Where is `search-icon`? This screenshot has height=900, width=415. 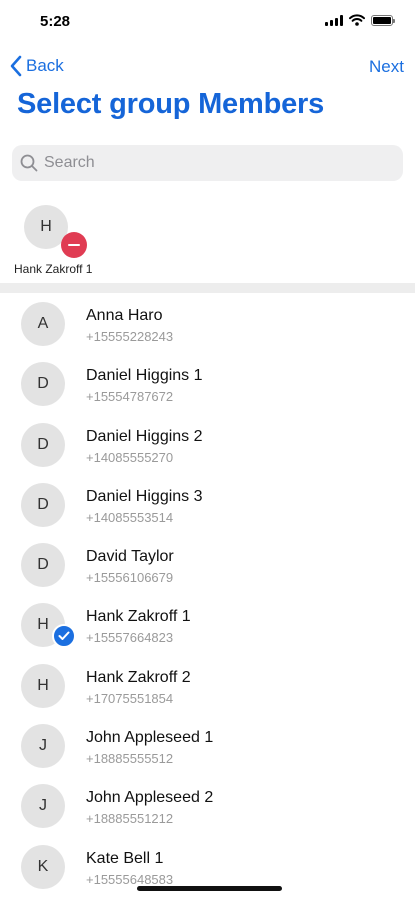
search-icon is located at coordinates (29, 163).